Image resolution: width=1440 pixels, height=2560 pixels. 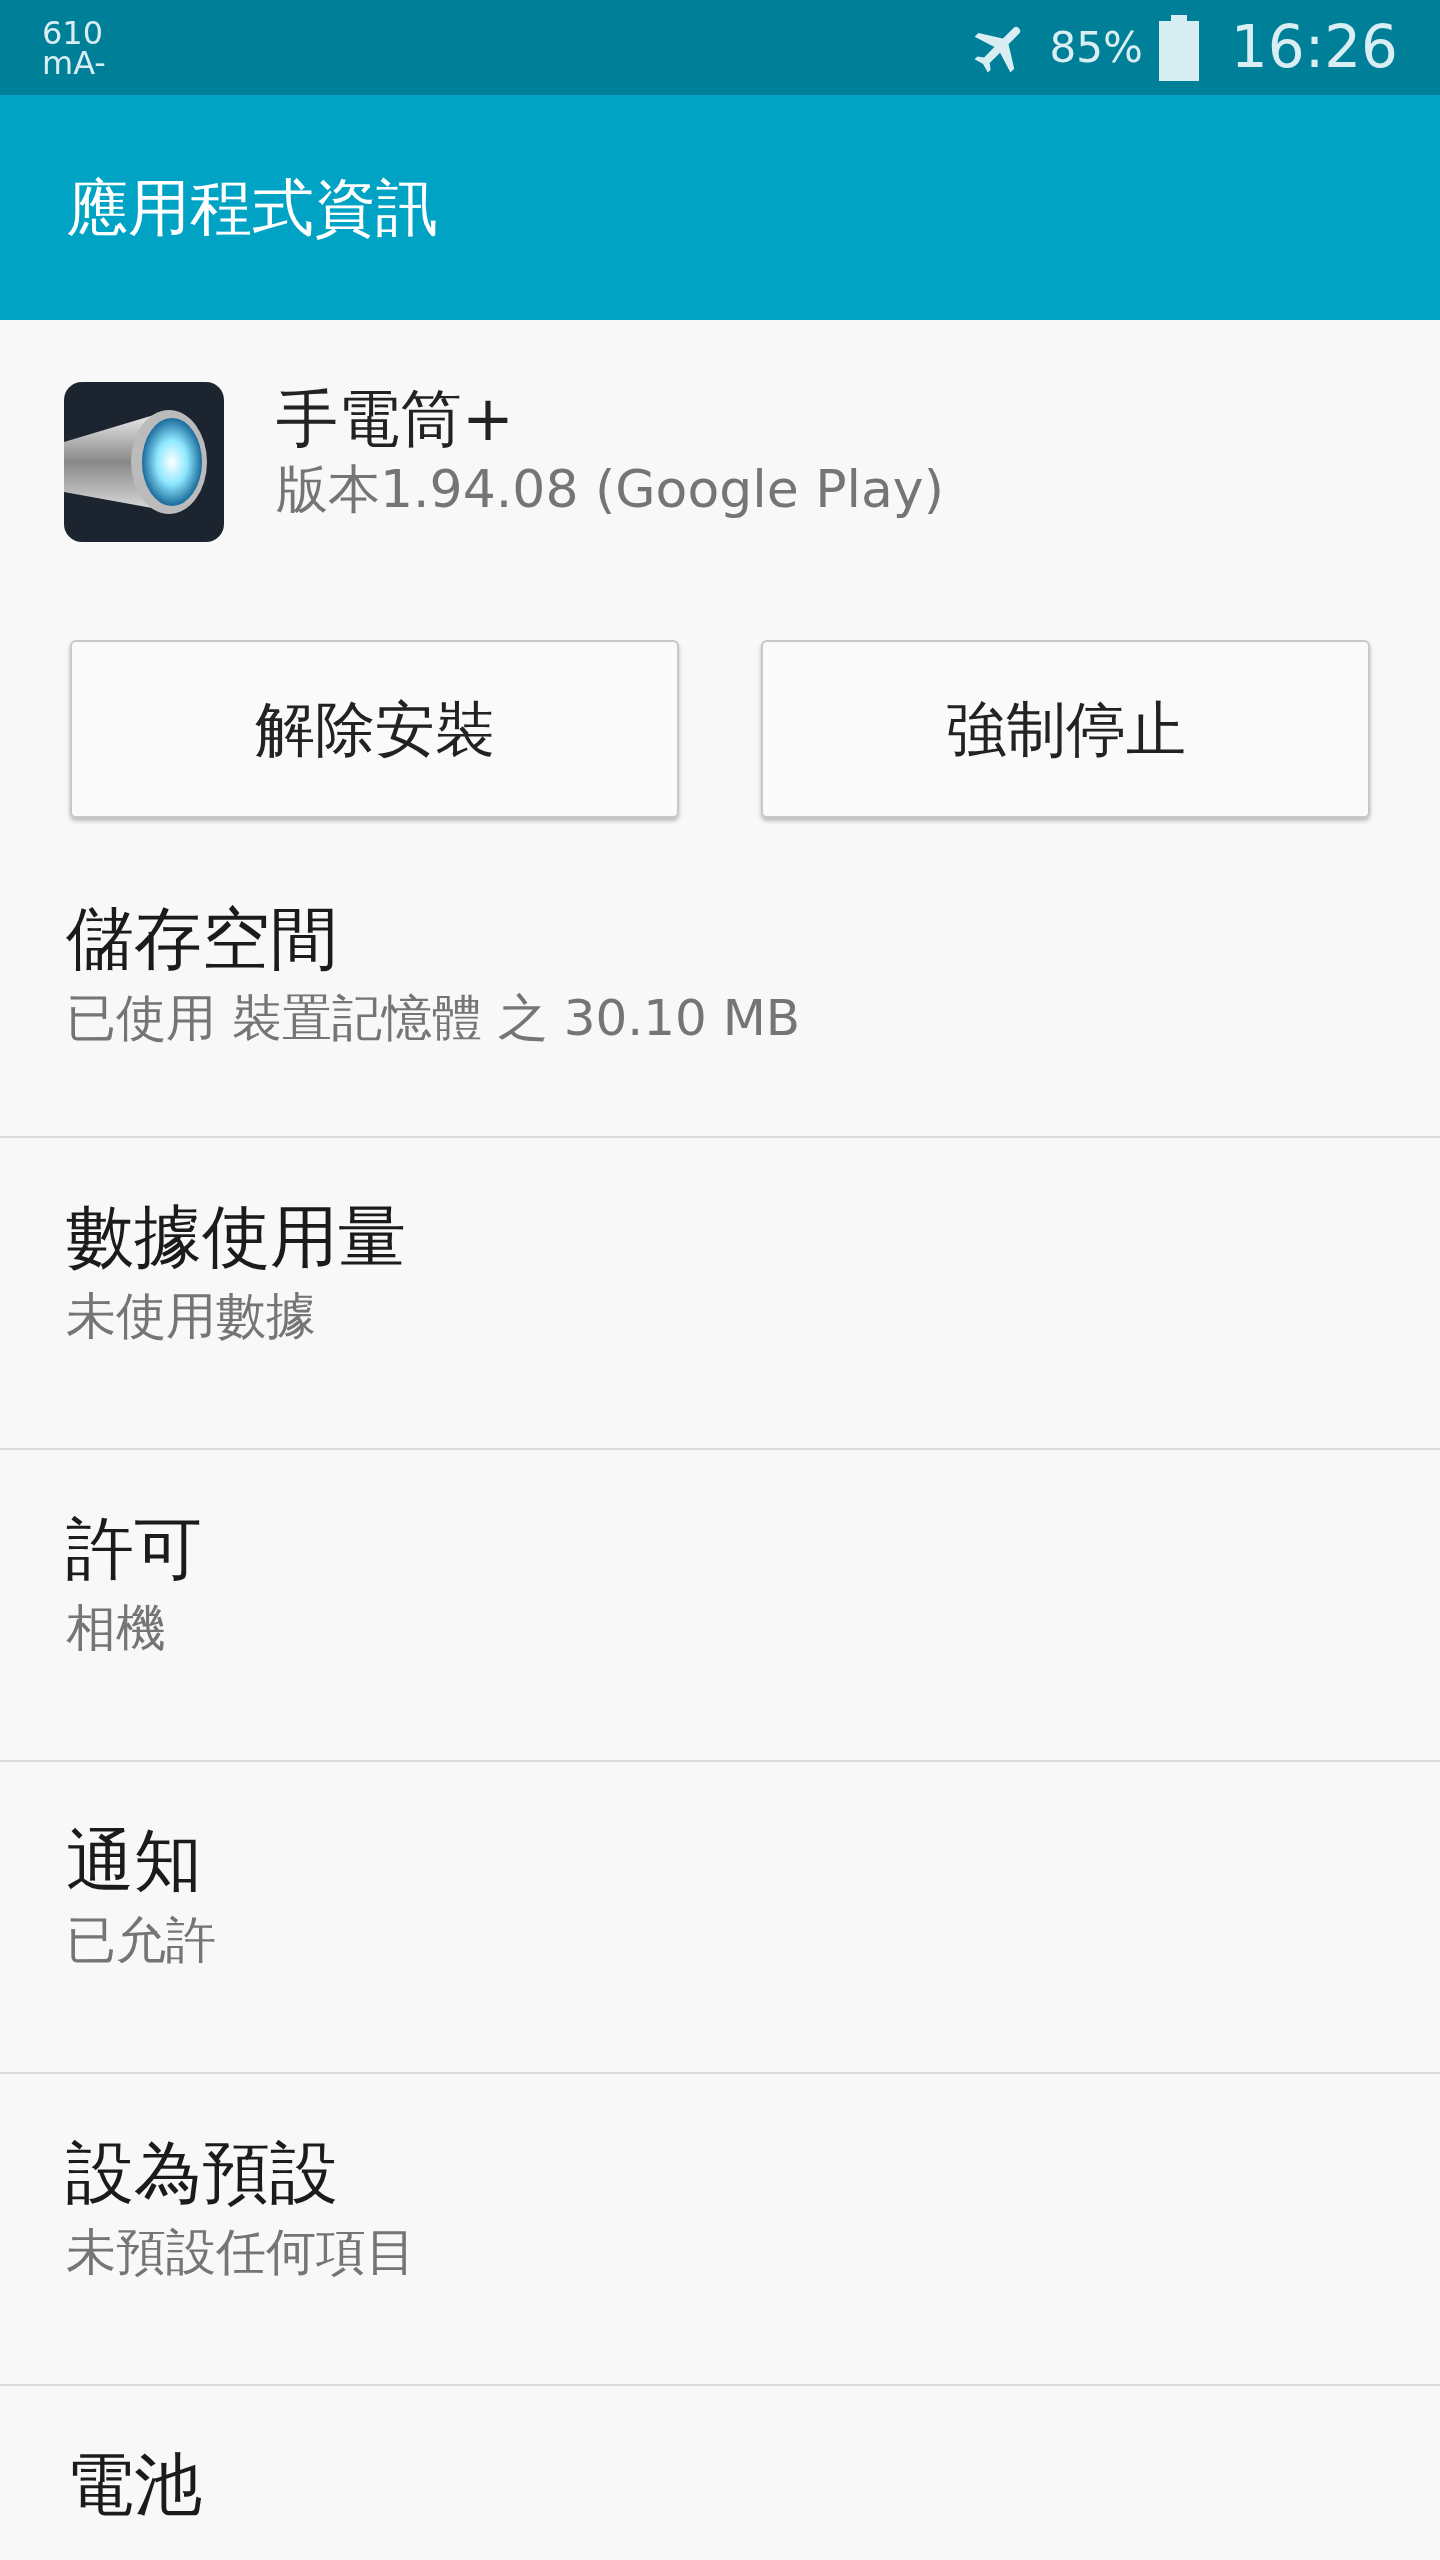 I want to click on current-reading: 610, so click(x=73, y=32).